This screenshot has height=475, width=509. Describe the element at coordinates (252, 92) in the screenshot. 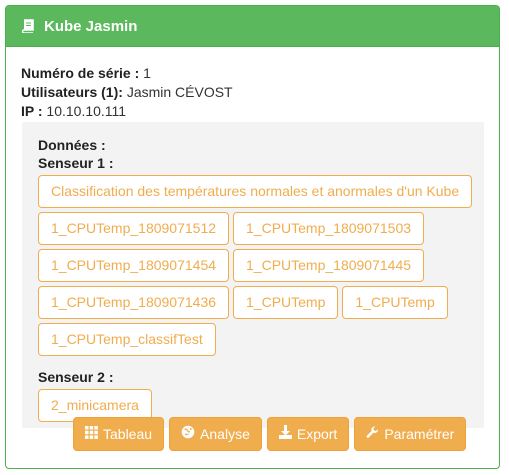

I see `users-line: Utilisateurs (1): Jasmin CÉVOST` at that location.